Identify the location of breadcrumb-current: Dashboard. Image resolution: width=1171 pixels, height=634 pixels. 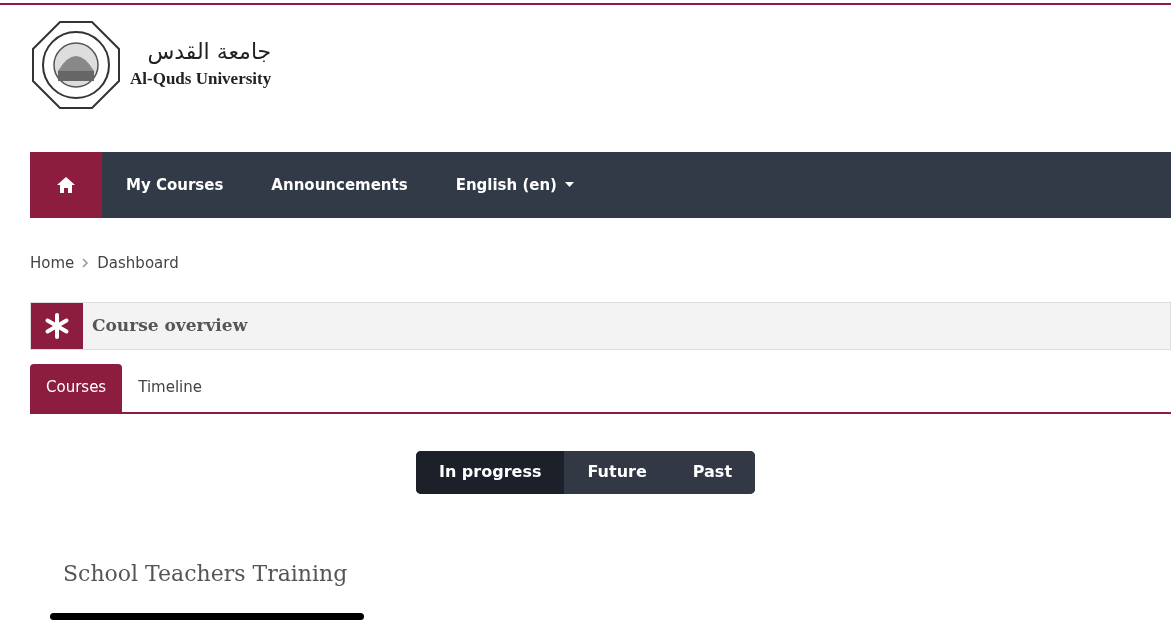
(138, 263).